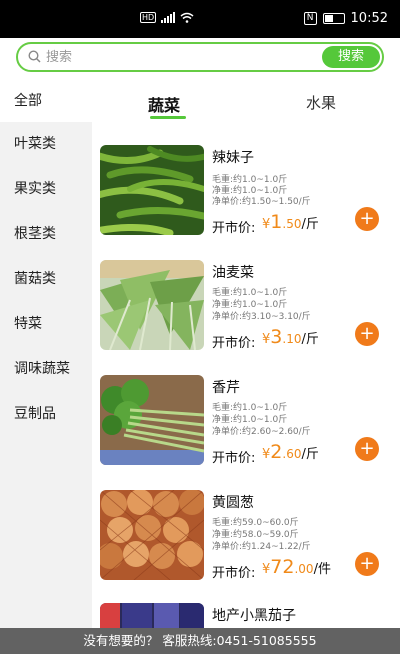 This screenshot has width=400, height=660. What do you see at coordinates (290, 337) in the screenshot?
I see `product-price: ¥3.10/斤` at bounding box center [290, 337].